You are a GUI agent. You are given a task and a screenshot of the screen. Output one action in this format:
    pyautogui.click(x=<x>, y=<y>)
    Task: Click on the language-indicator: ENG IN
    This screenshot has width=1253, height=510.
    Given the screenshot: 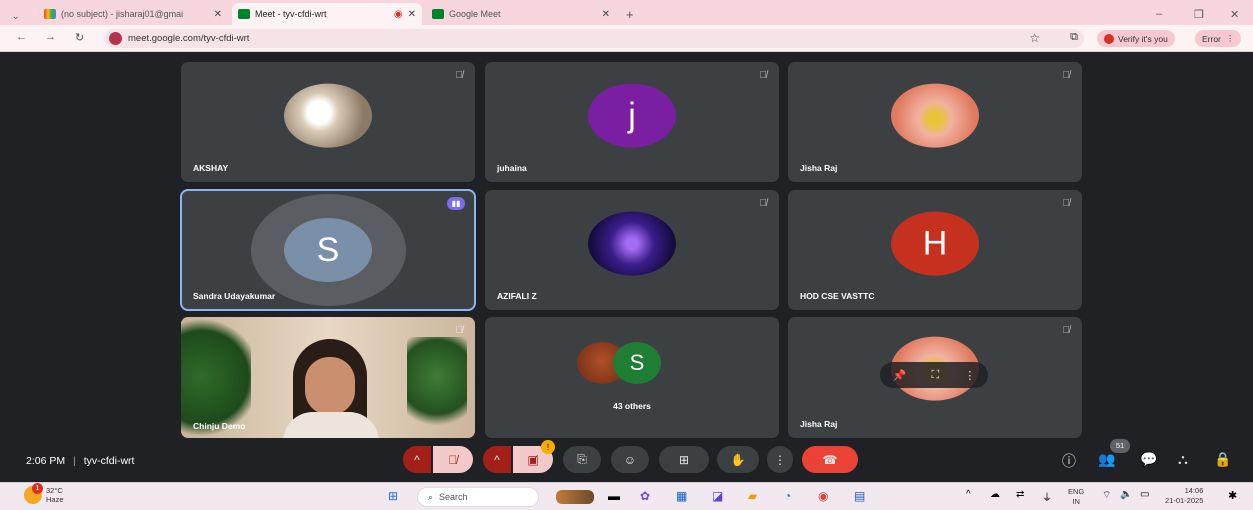 What is the action you would take?
    pyautogui.click(x=1076, y=497)
    